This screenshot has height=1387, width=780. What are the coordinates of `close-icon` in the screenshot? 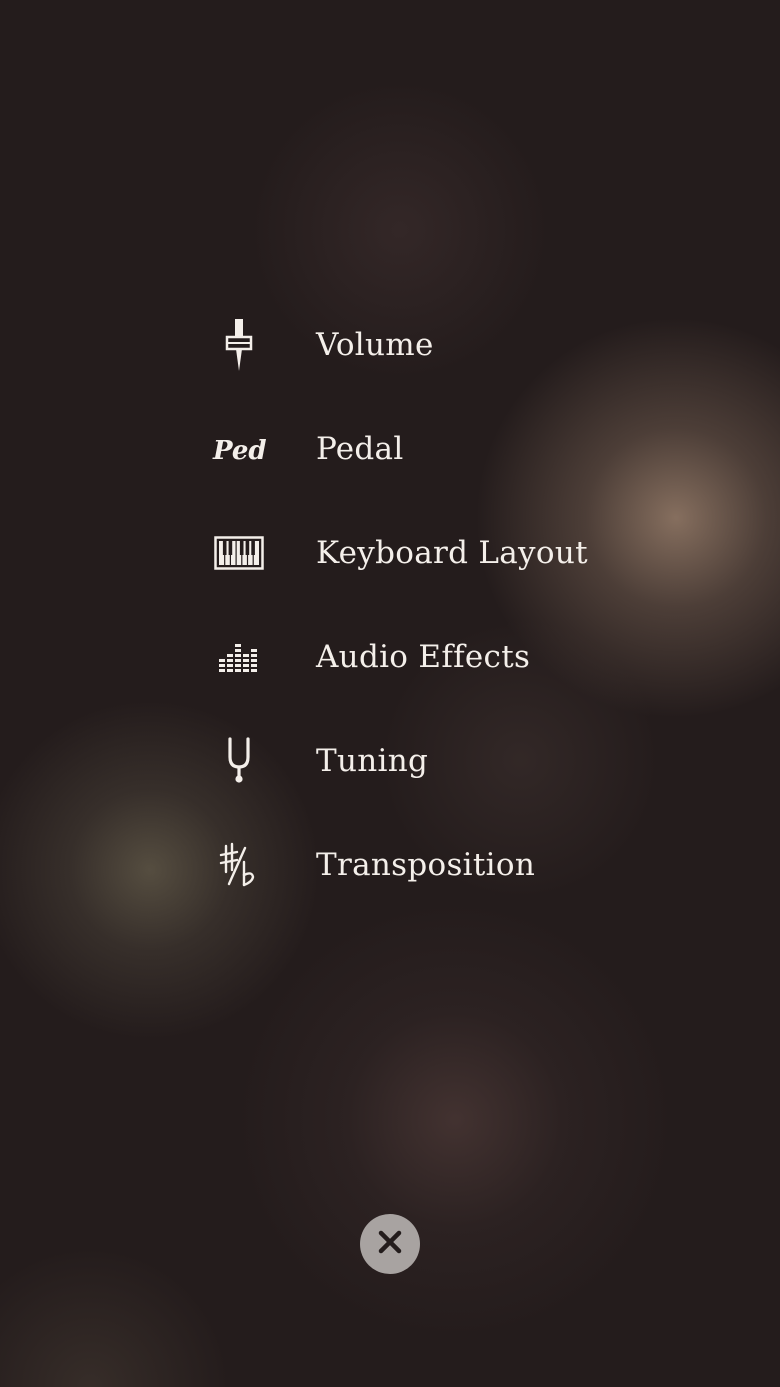 It's located at (390, 1244).